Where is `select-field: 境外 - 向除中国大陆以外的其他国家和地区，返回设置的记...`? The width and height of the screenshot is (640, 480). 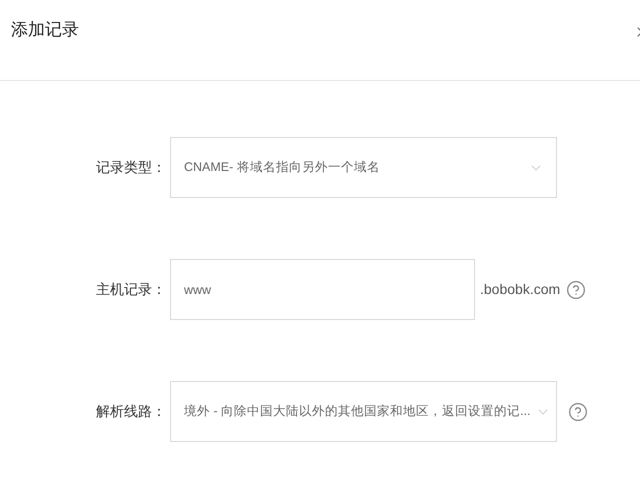
select-field: 境外 - 向除中国大陆以外的其他国家和地区，返回设置的记... is located at coordinates (363, 411).